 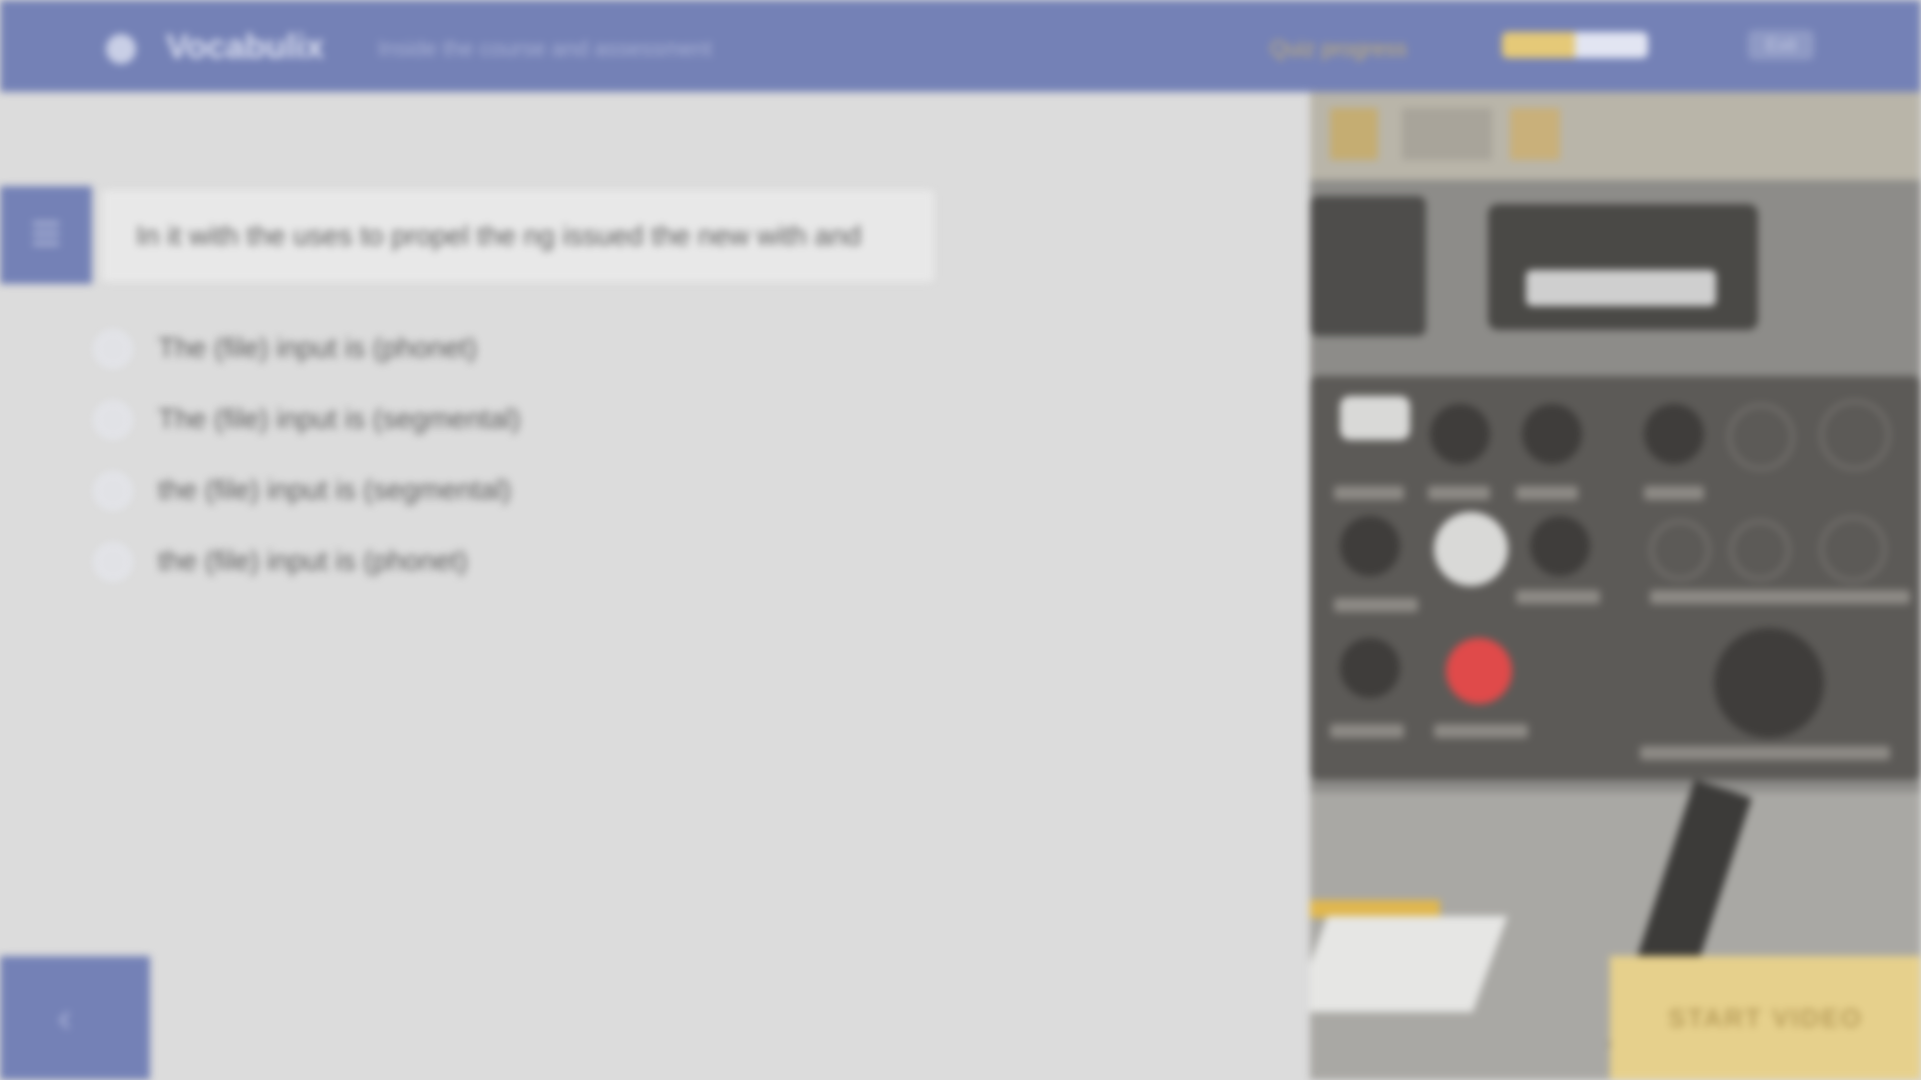 What do you see at coordinates (313, 560) in the screenshot?
I see `answer-option-label: the (file) input is (phonet)` at bounding box center [313, 560].